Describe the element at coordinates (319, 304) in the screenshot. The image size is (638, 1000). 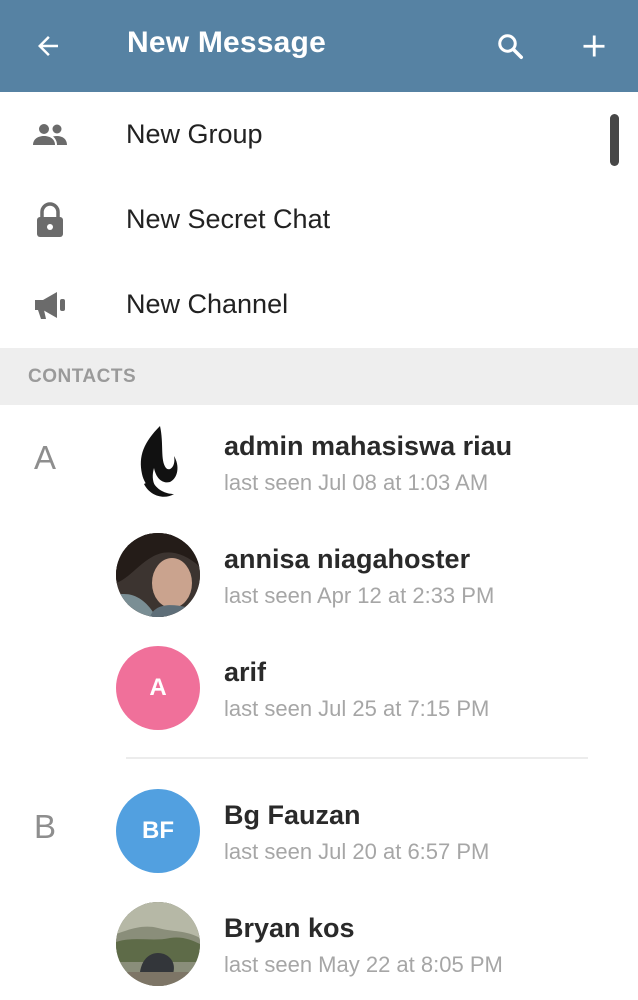
I see `new-channel-item: New Channel` at that location.